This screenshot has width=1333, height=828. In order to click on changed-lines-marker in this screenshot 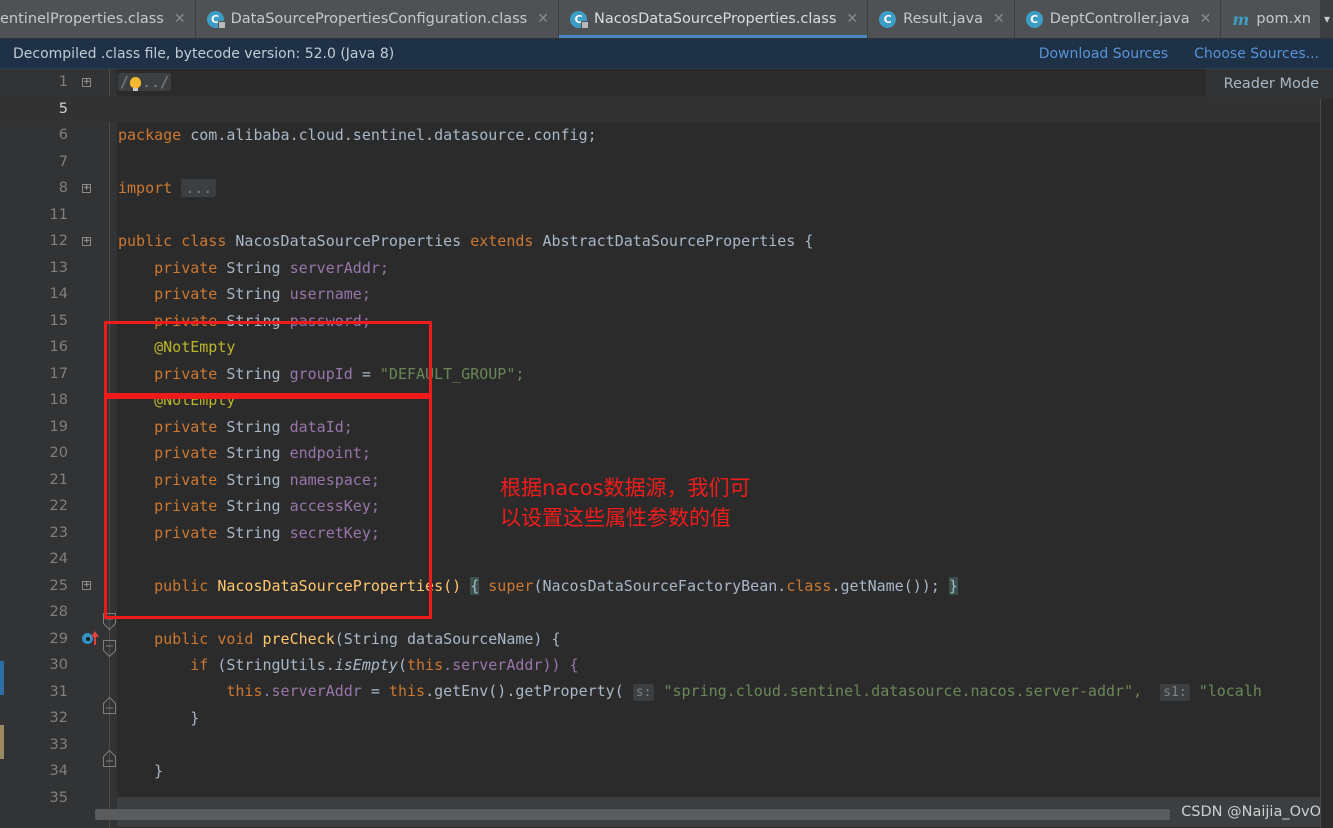, I will do `click(2, 678)`.